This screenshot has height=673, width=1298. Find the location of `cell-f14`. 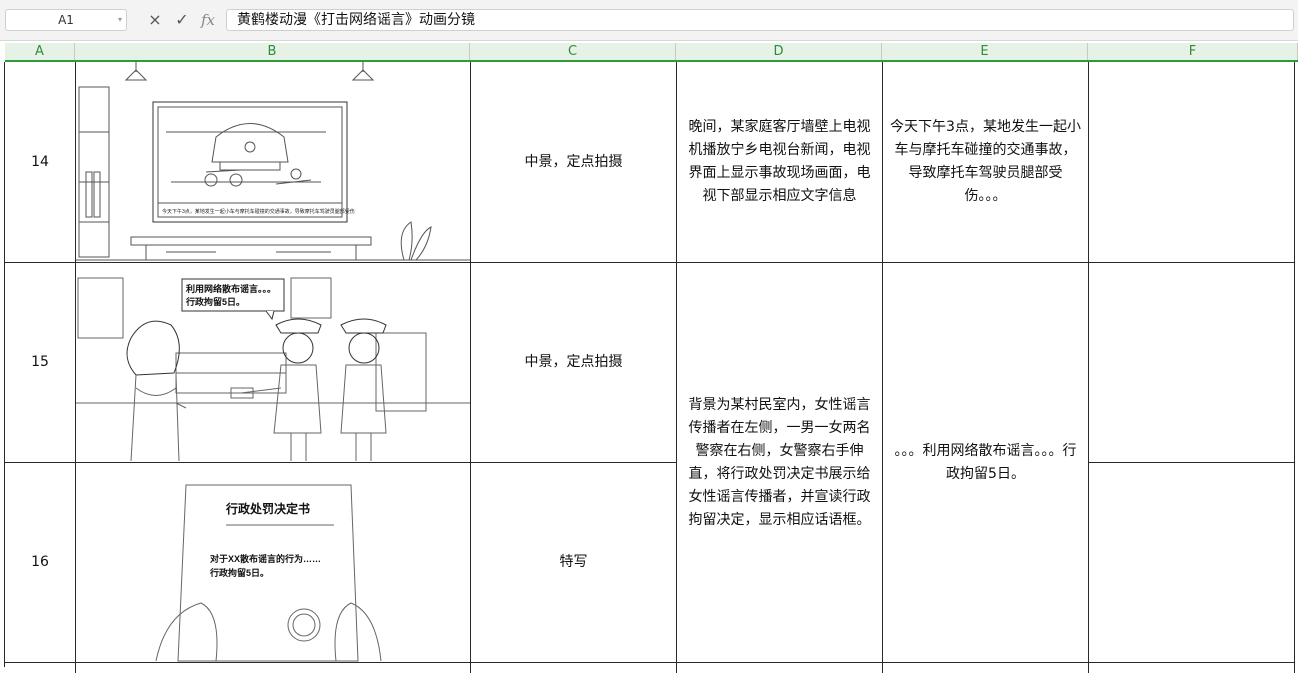

cell-f14 is located at coordinates (1192, 162).